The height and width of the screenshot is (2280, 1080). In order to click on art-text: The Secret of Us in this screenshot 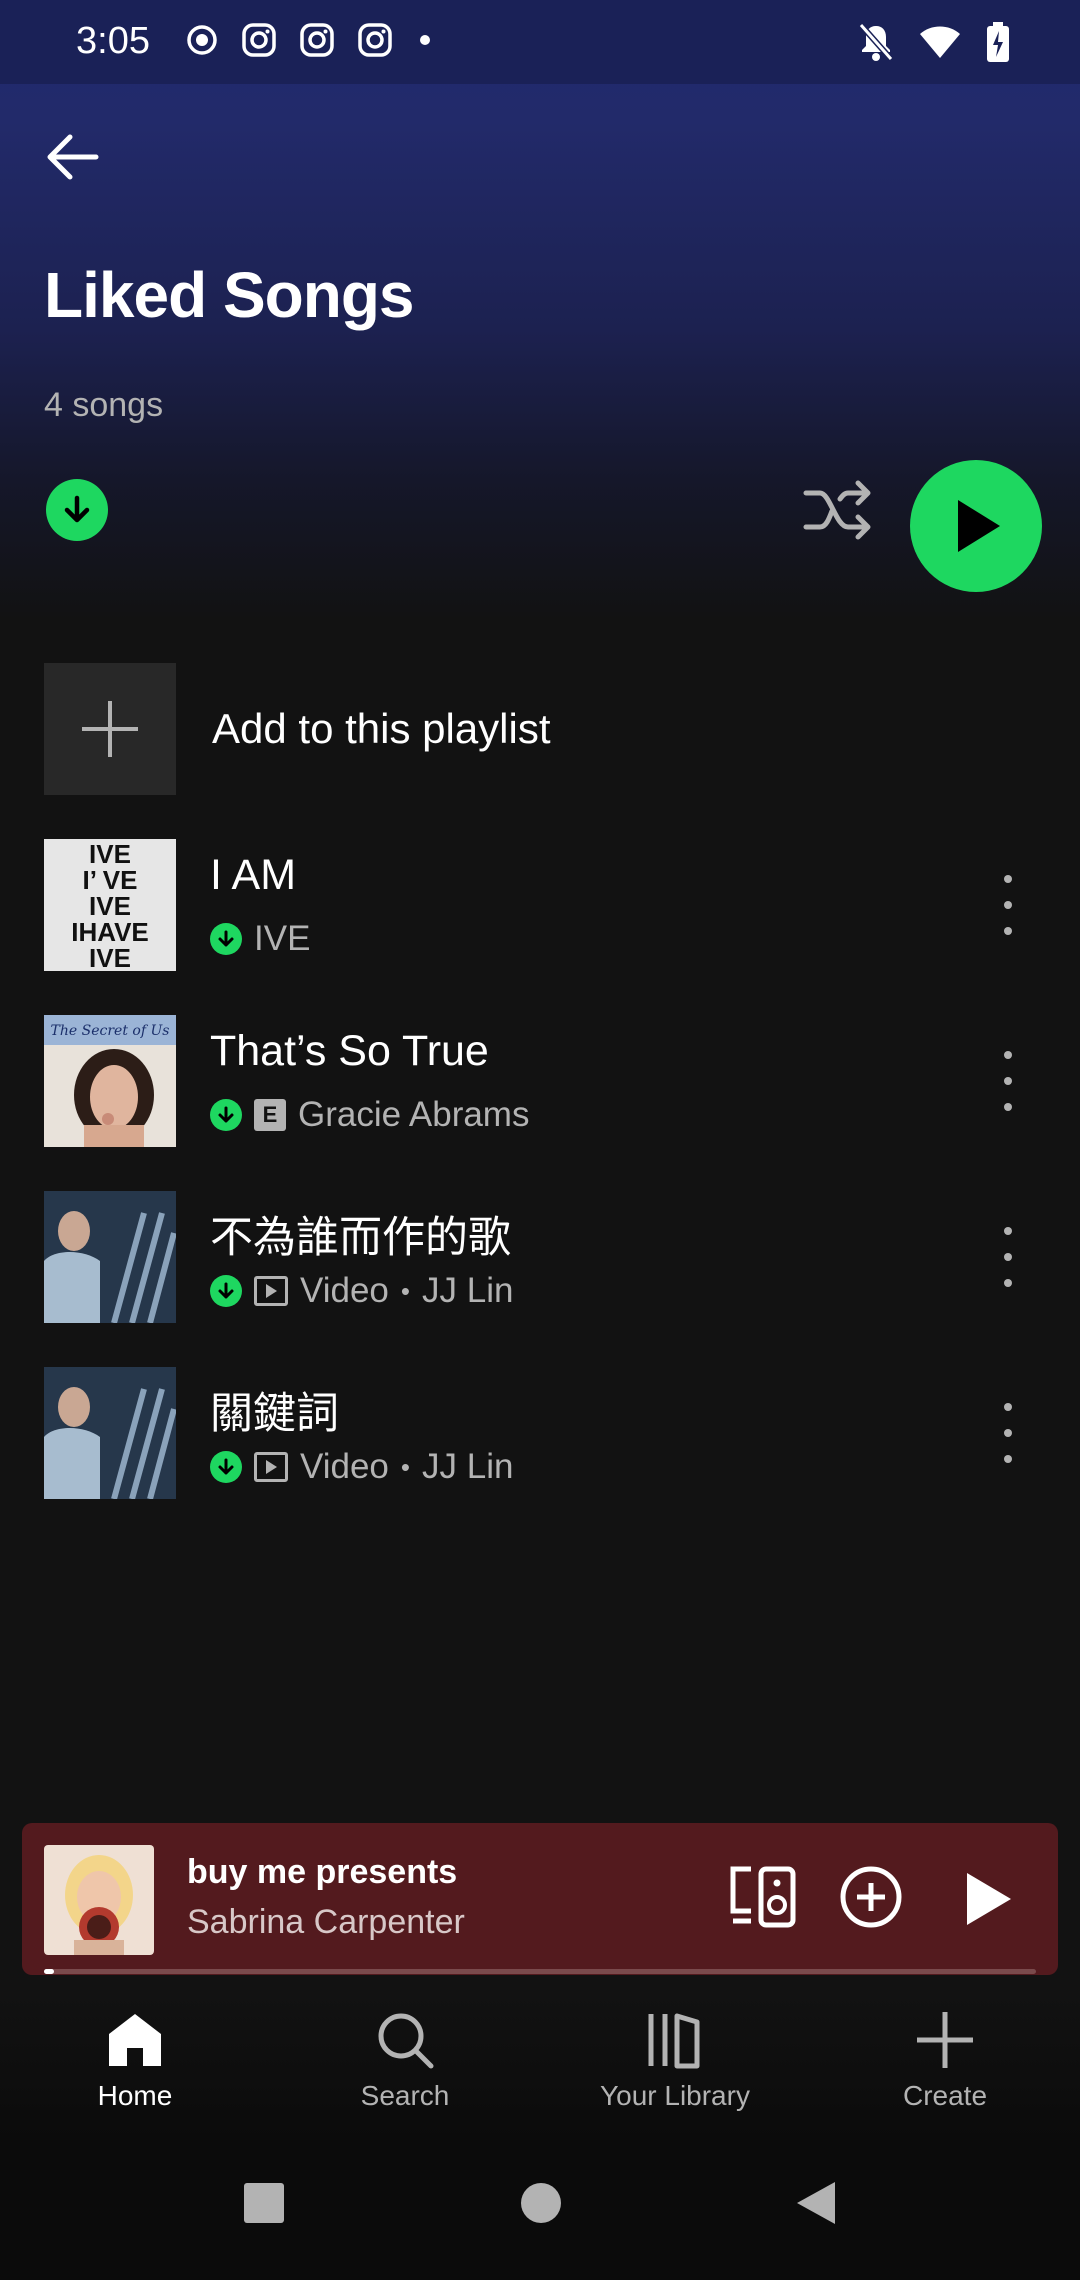, I will do `click(110, 1031)`.